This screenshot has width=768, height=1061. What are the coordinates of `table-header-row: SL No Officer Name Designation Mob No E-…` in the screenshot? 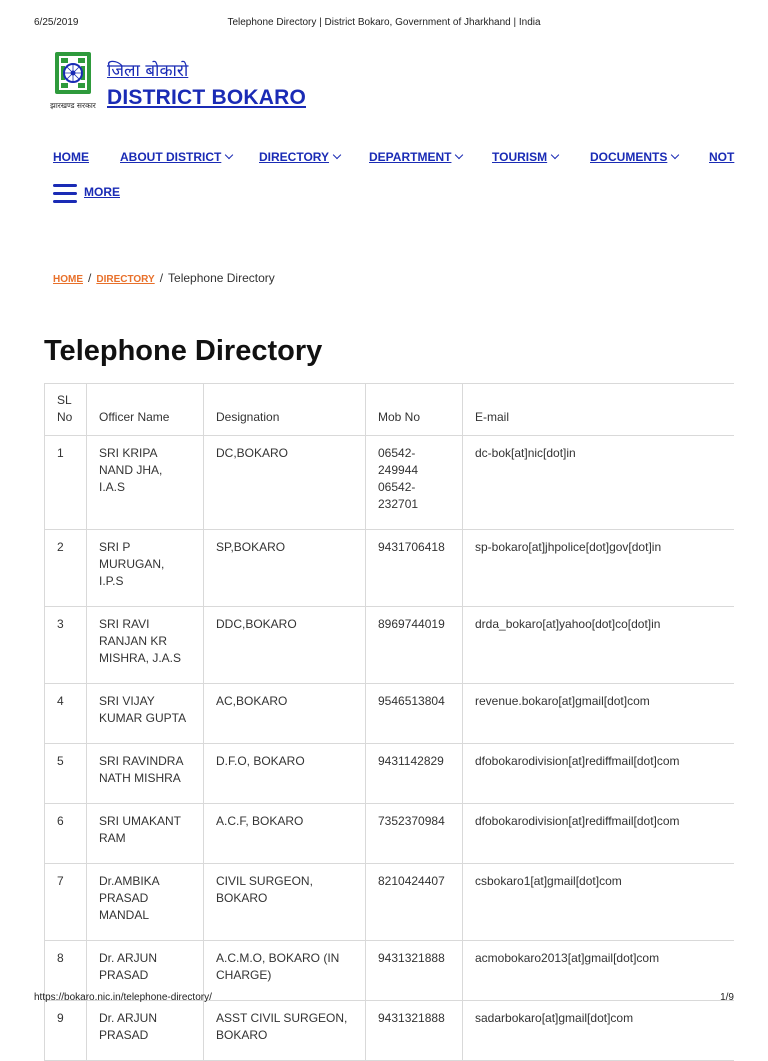 It's located at (389, 409).